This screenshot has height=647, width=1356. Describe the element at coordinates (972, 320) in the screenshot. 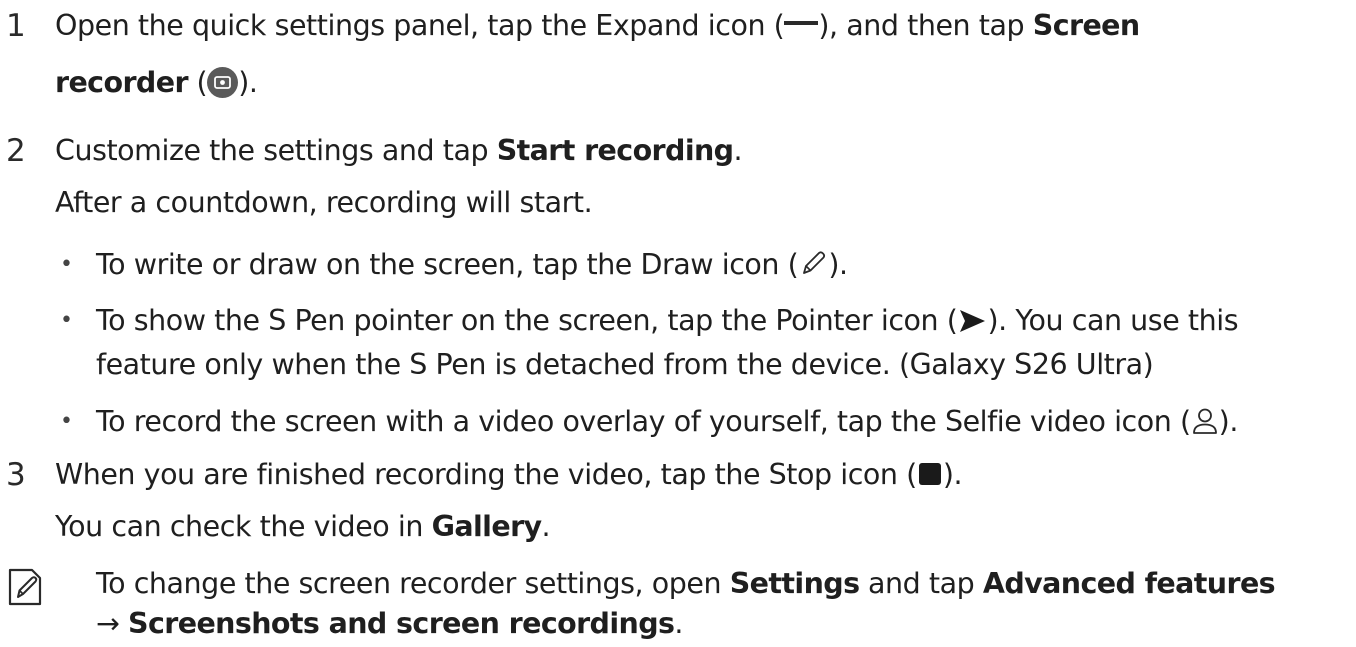

I see `pointer-icon` at that location.